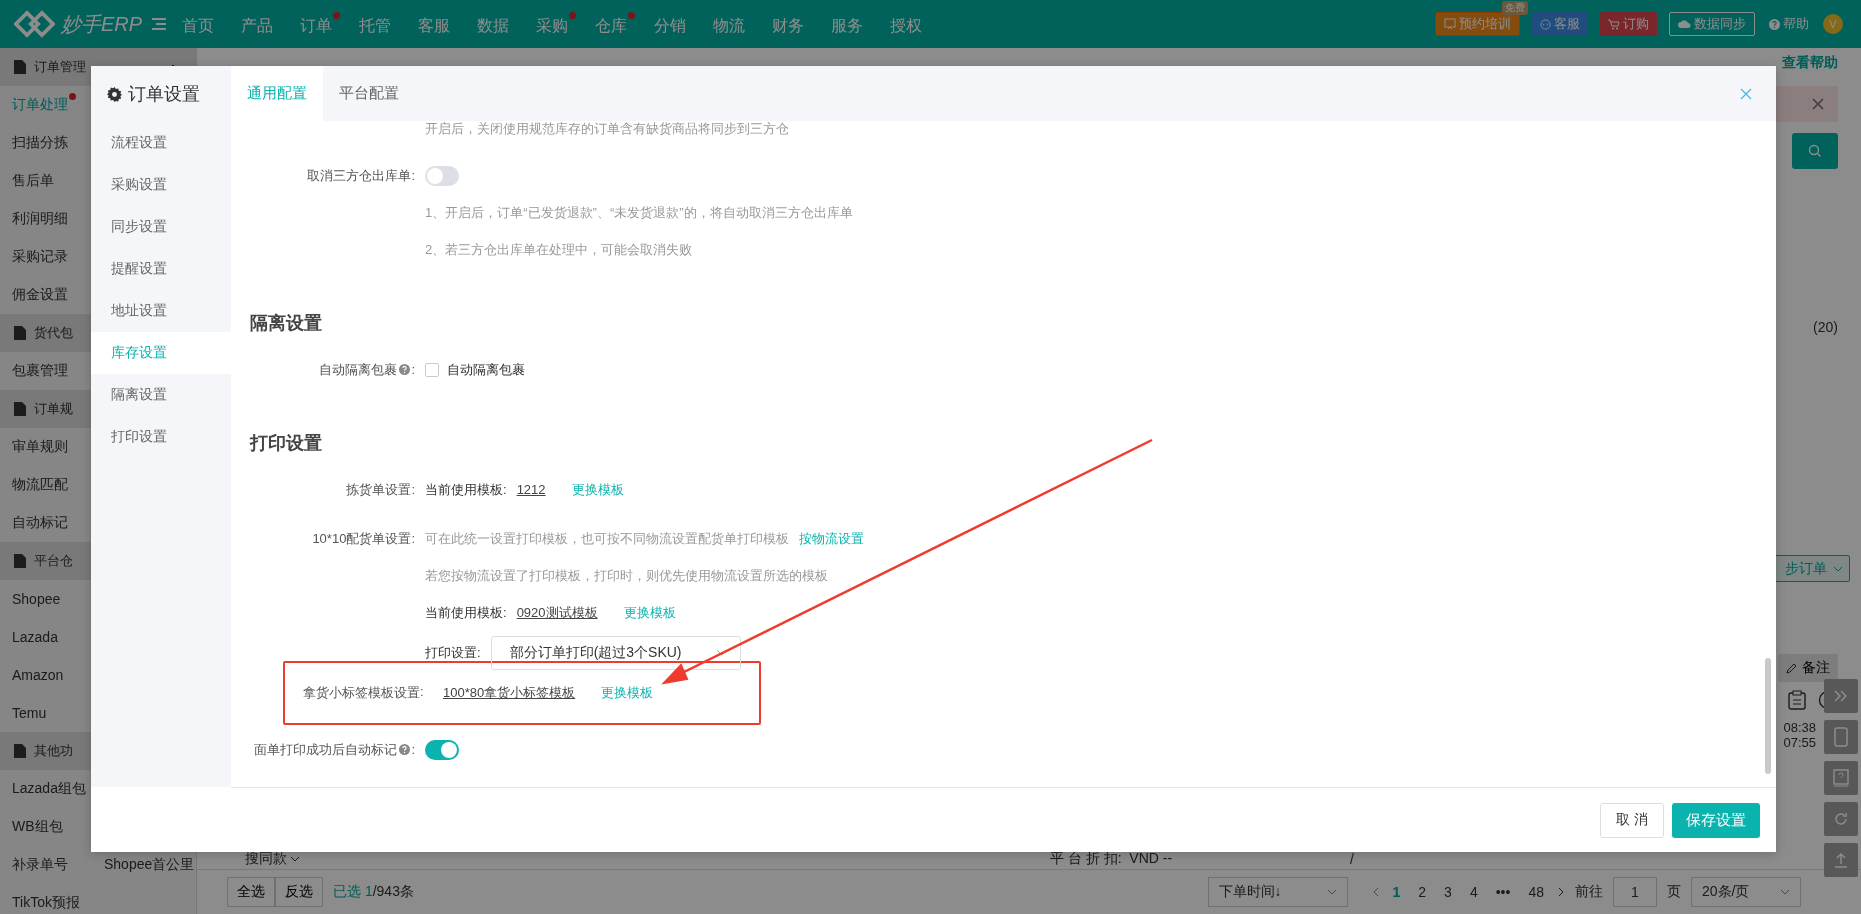  What do you see at coordinates (1112, 859) in the screenshot?
I see `discount-text: 平 台 折 扣: VND --` at bounding box center [1112, 859].